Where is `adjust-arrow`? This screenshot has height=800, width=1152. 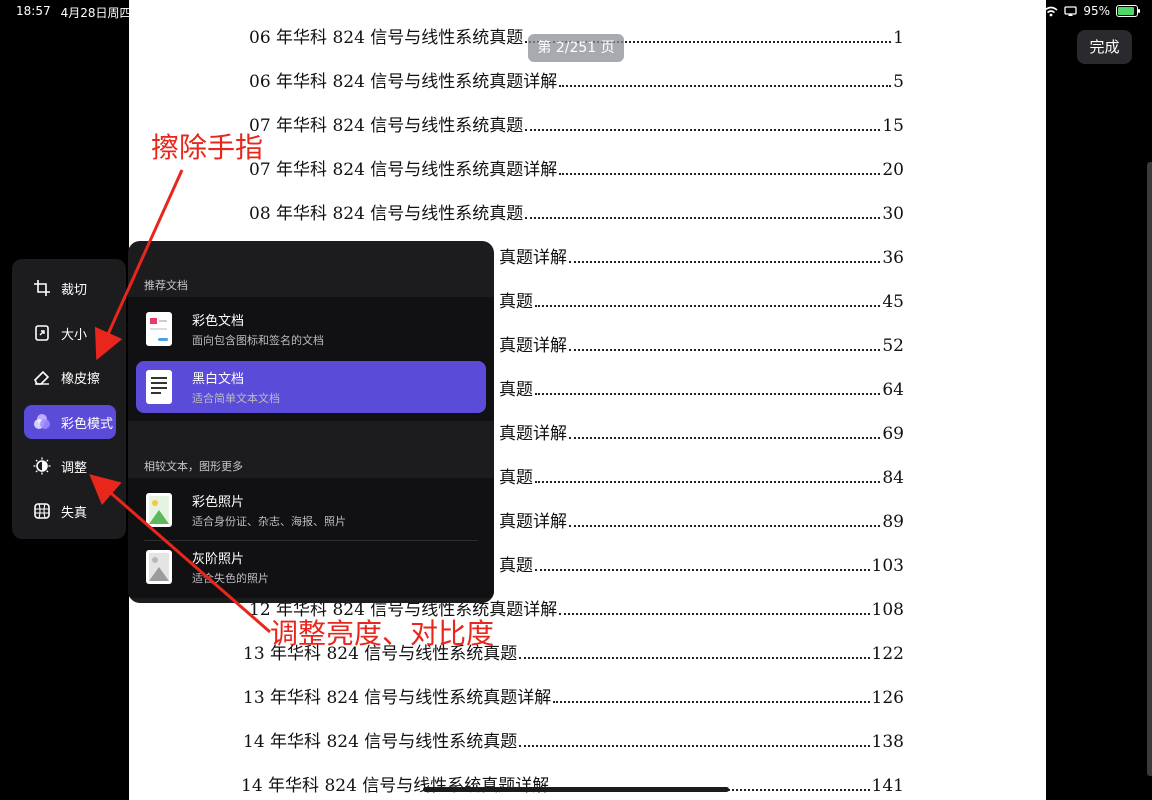
adjust-arrow is located at coordinates (180, 554).